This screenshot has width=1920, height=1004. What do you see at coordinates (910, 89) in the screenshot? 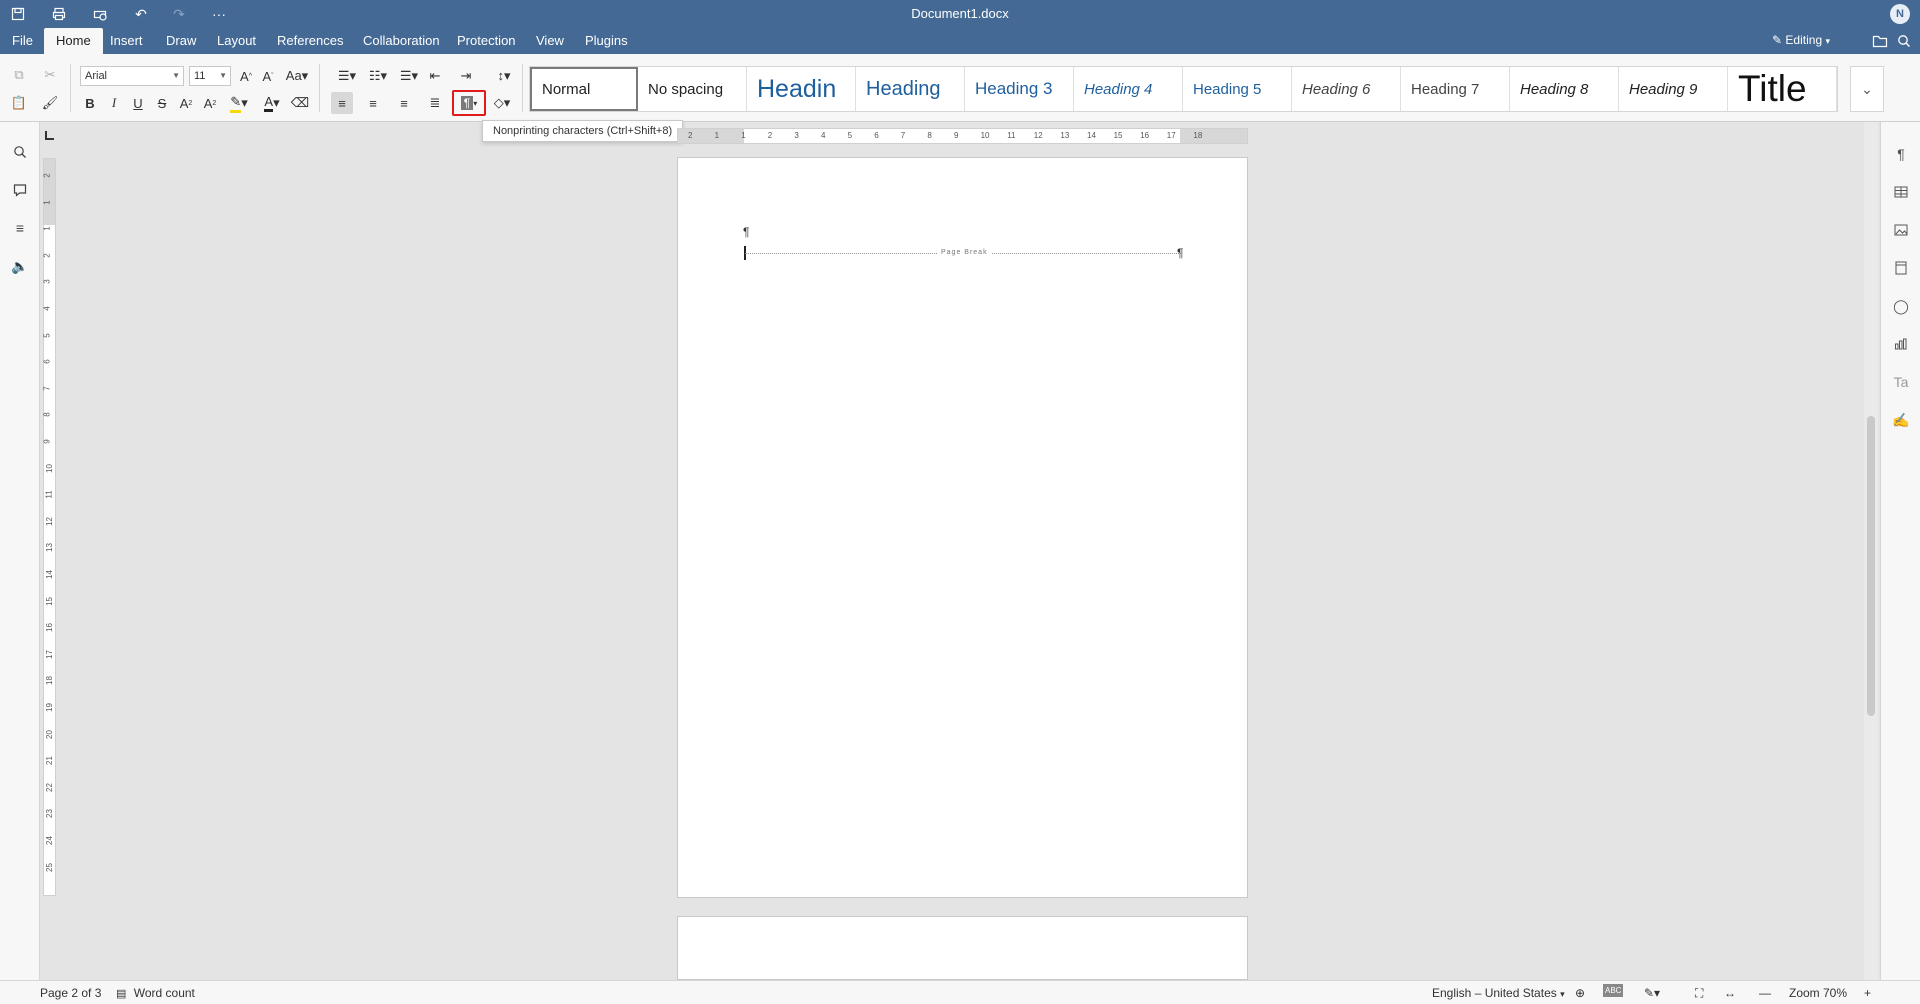
I see `style-heading-2: Heading` at bounding box center [910, 89].